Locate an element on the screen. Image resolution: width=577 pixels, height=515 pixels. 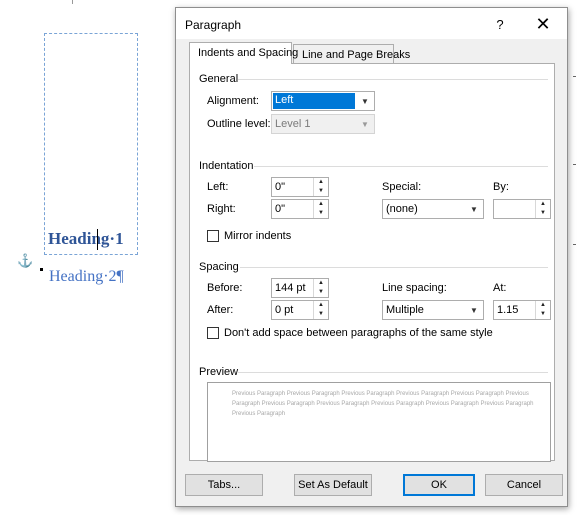
after-spinner: 0 pt ▲ ▼ is located at coordinates (300, 310).